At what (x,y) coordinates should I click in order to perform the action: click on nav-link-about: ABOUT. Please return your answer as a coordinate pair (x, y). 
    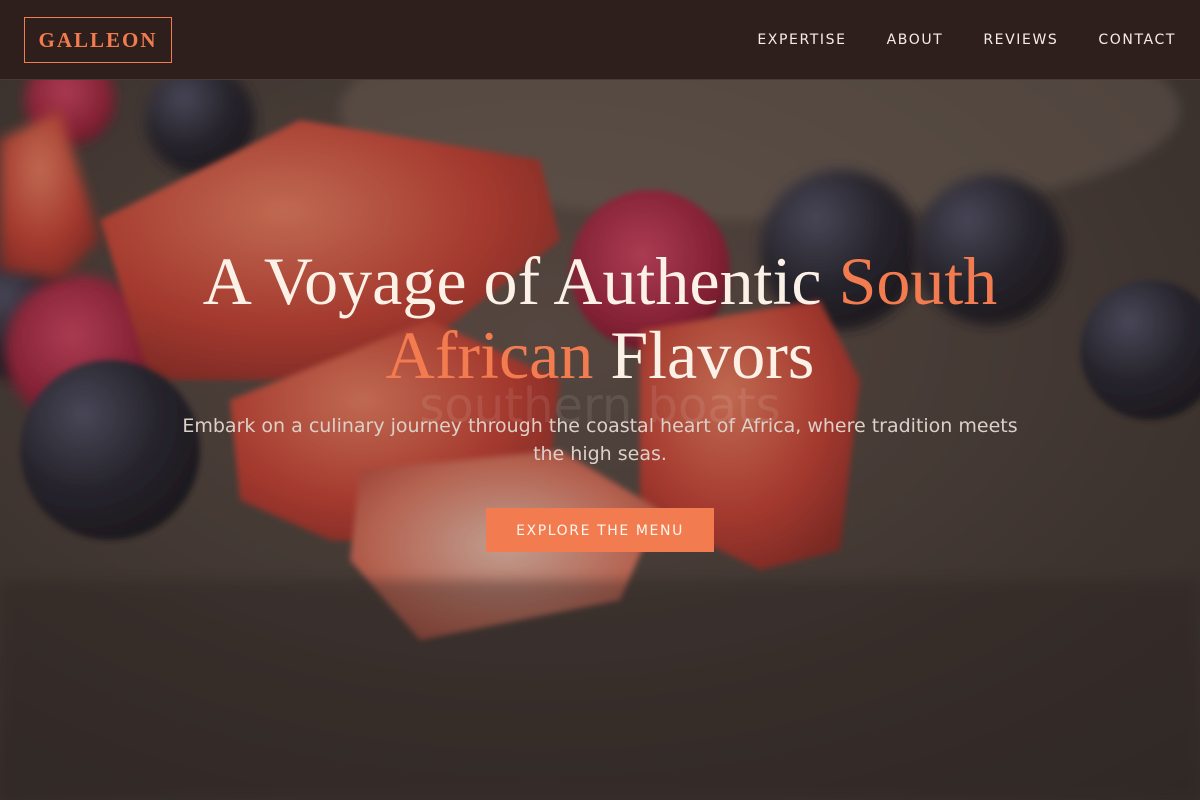
    Looking at the image, I should click on (915, 40).